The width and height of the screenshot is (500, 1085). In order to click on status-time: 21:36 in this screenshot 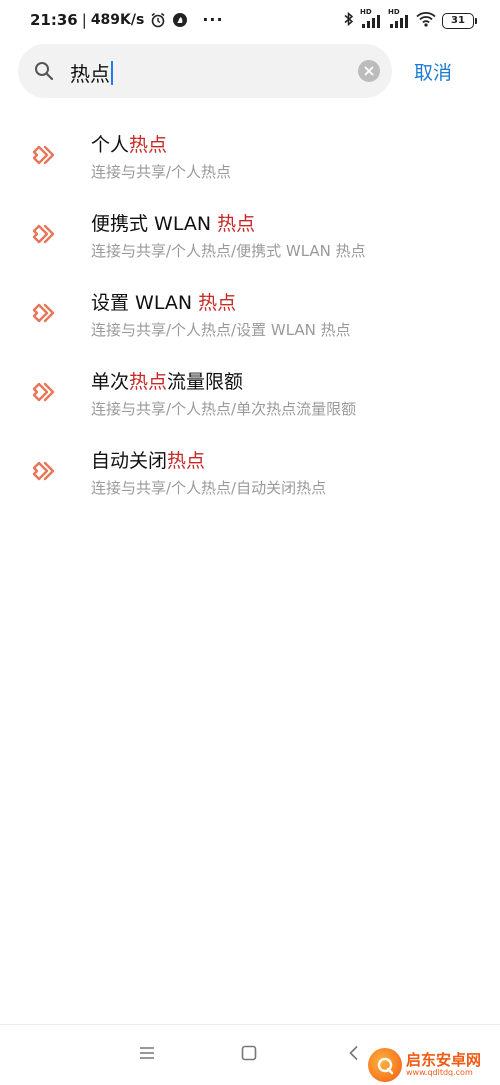, I will do `click(54, 19)`.